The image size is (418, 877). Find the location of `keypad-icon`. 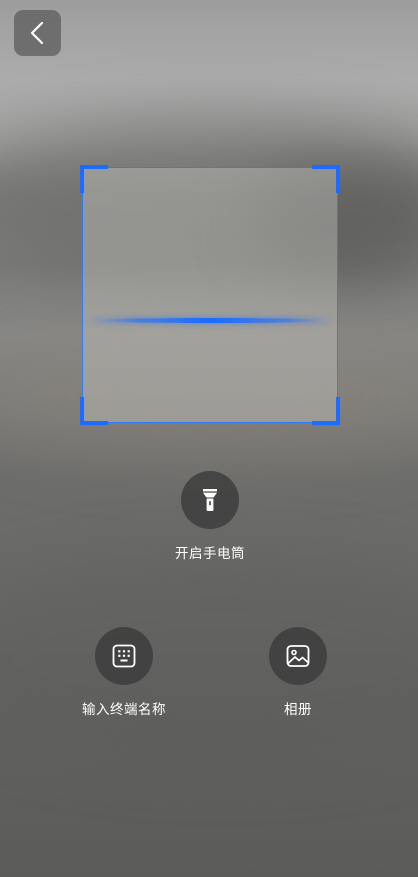

keypad-icon is located at coordinates (124, 656).